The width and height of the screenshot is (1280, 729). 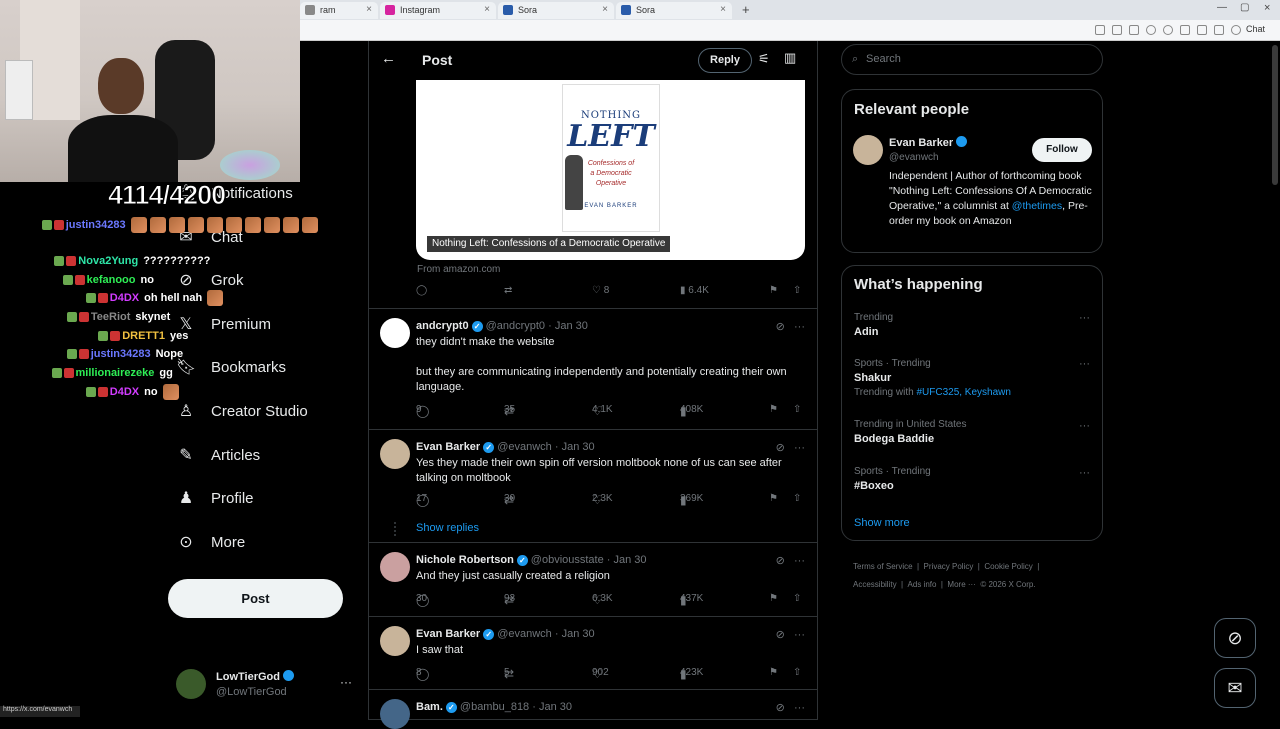 I want to click on search-input: ⌕ Search, so click(x=972, y=59).